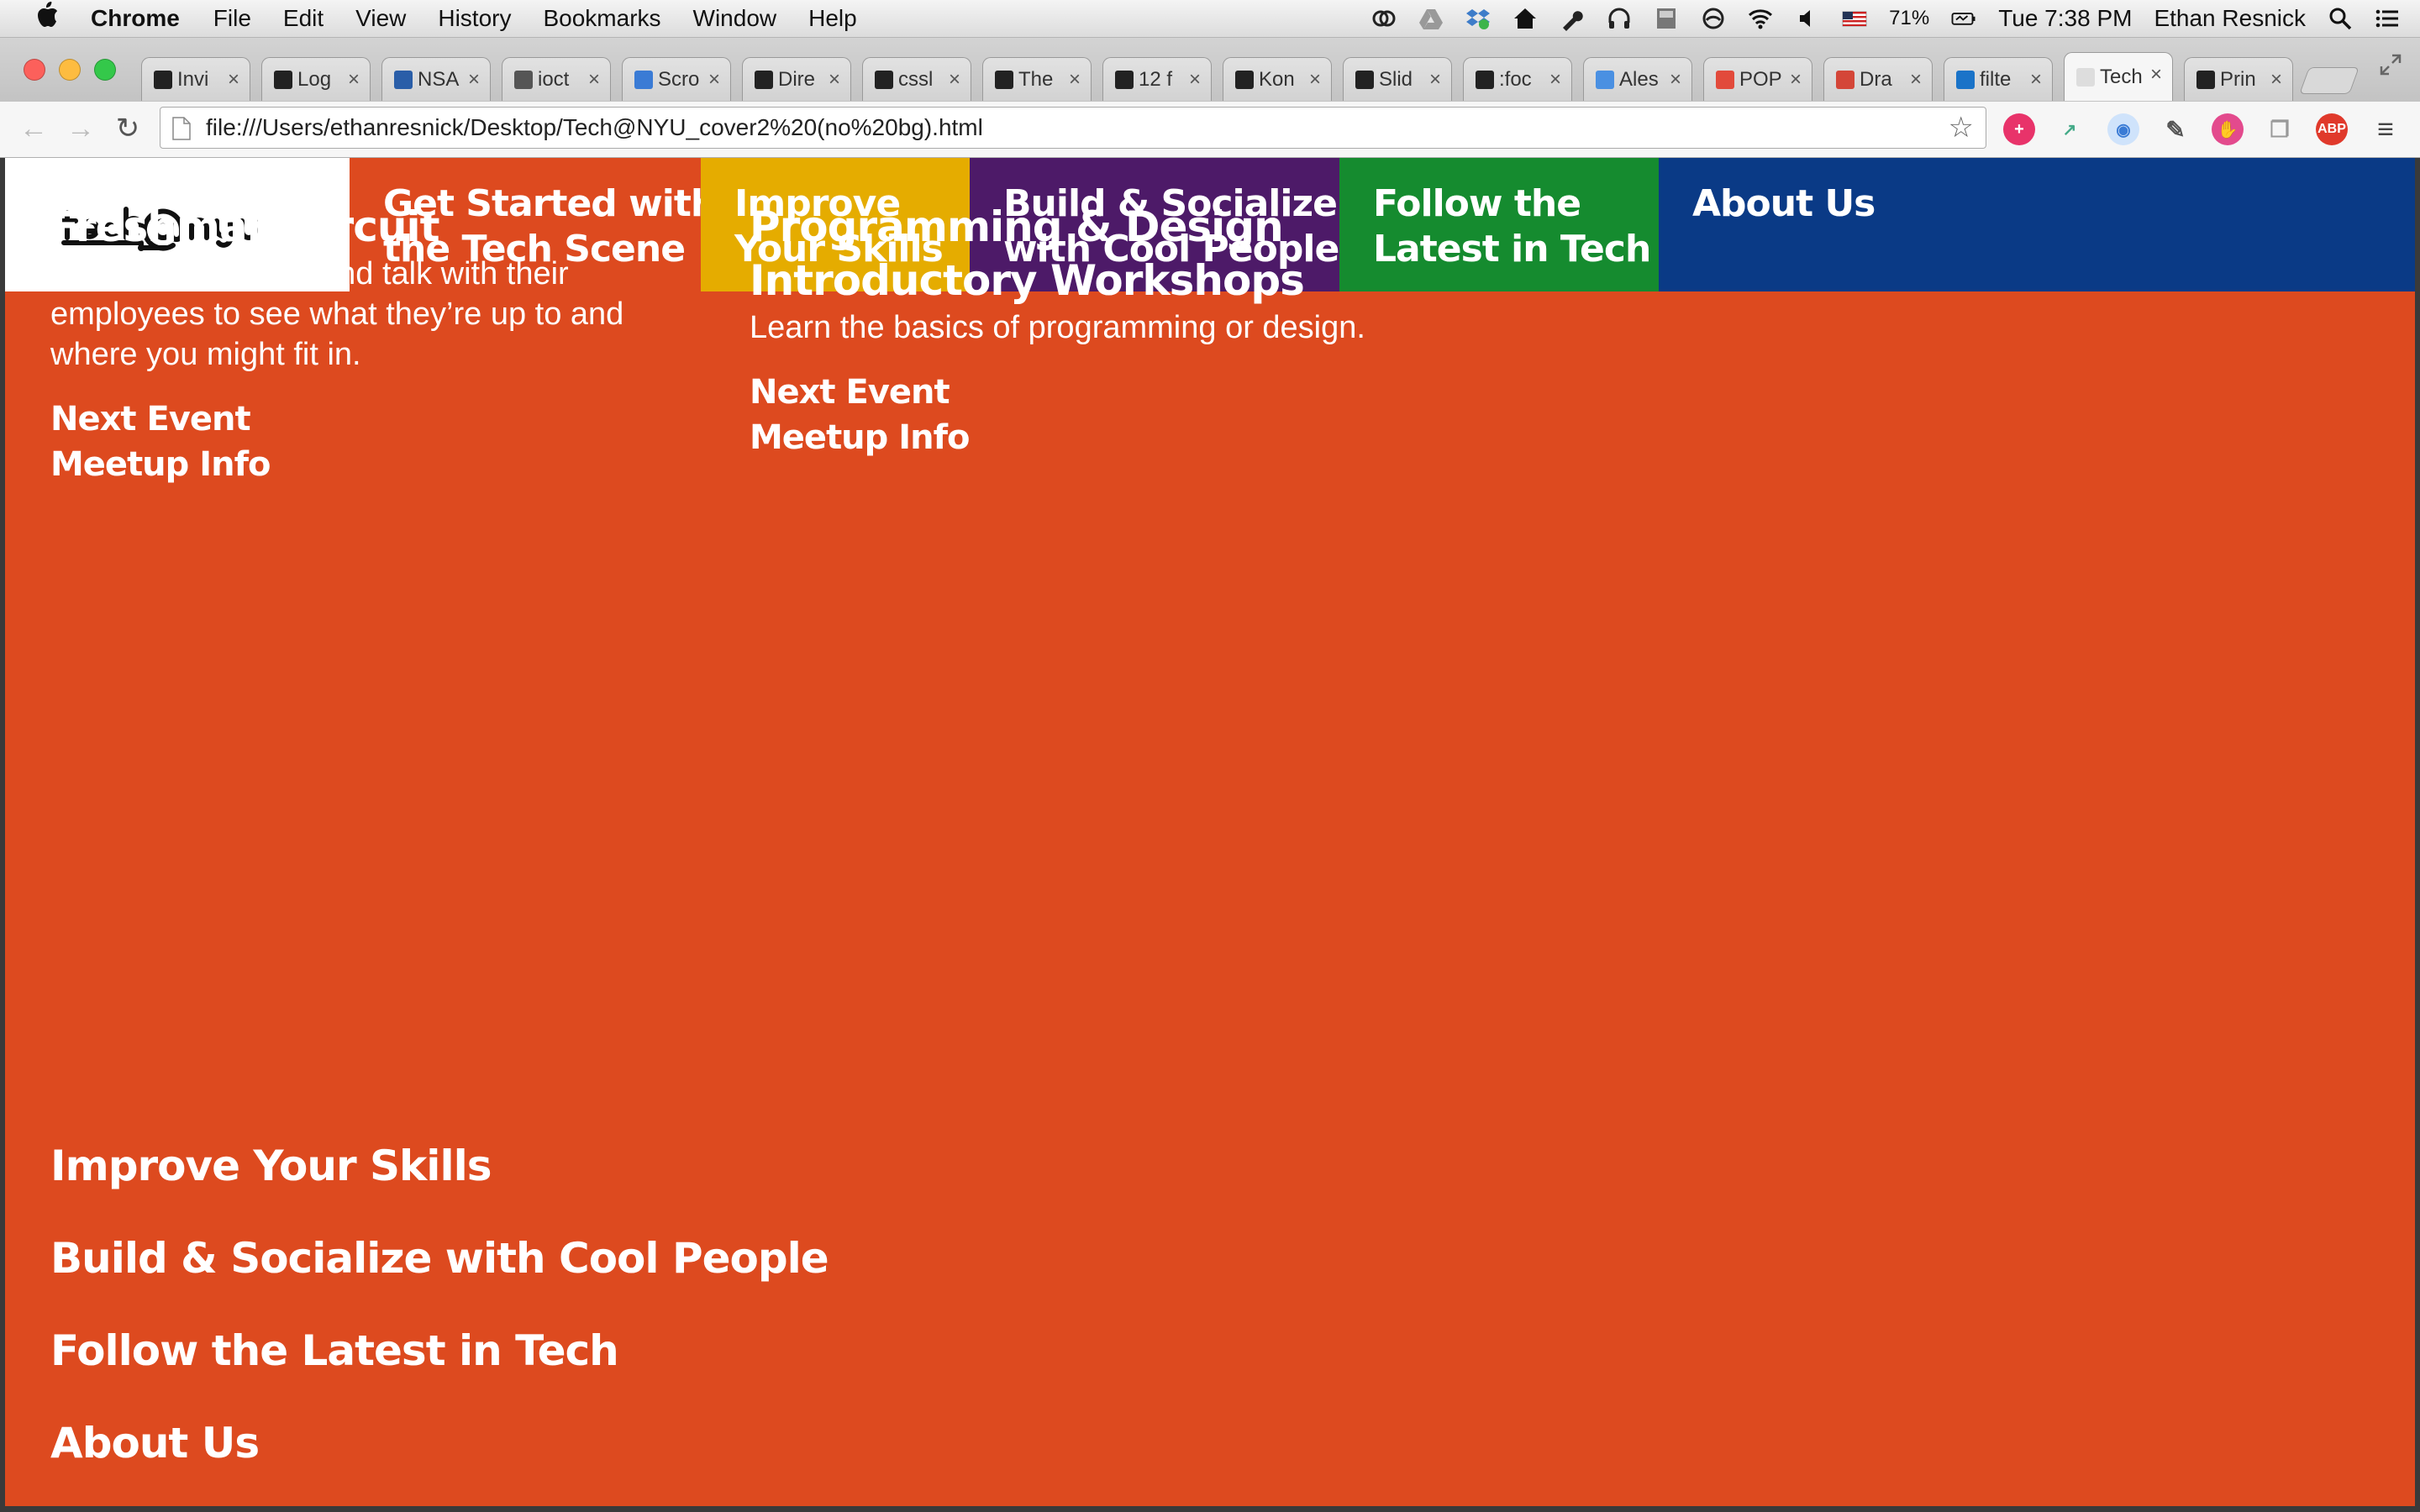 This screenshot has width=2420, height=1512. I want to click on menu-edit: Edit, so click(303, 18).